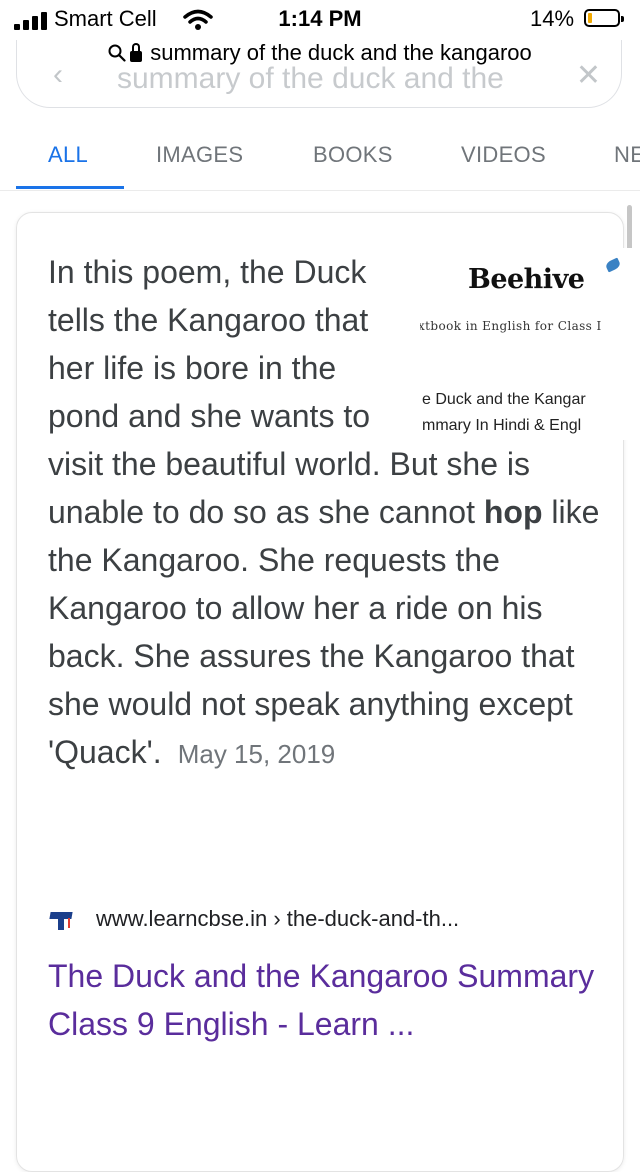  What do you see at coordinates (526, 279) in the screenshot?
I see `thumbnail-title: Beehive` at bounding box center [526, 279].